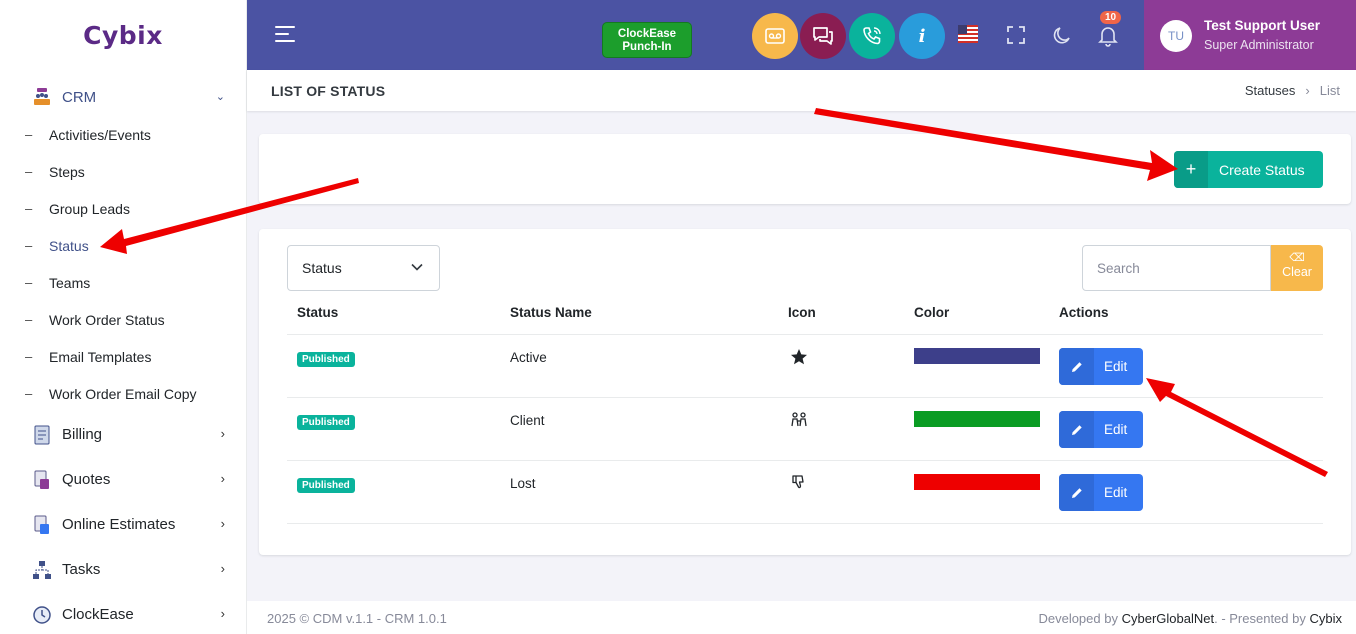  What do you see at coordinates (1168, 618) in the screenshot?
I see `footer-developer-link: CyberGlobalNet` at bounding box center [1168, 618].